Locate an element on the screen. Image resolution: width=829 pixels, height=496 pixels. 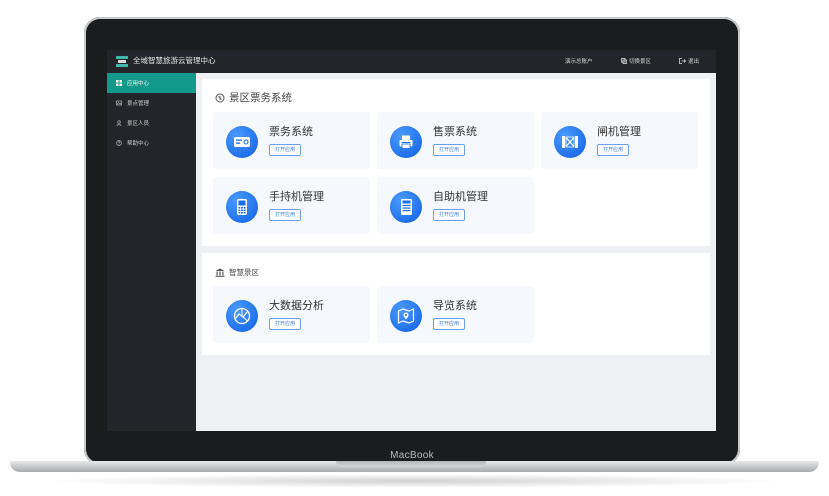
grid-icon is located at coordinates (119, 83).